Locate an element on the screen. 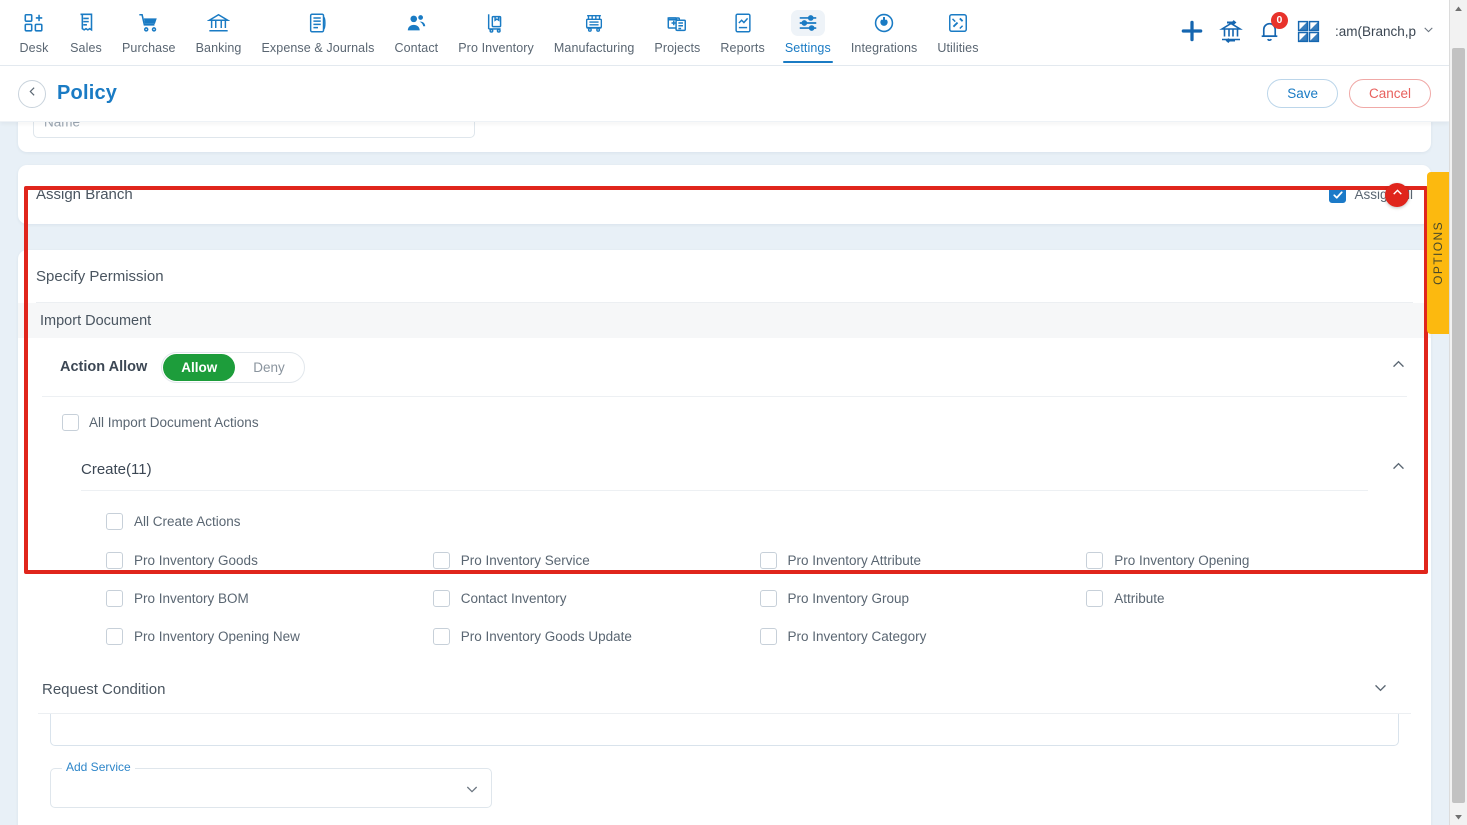  nav-item-sales: Sales is located at coordinates (86, 31).